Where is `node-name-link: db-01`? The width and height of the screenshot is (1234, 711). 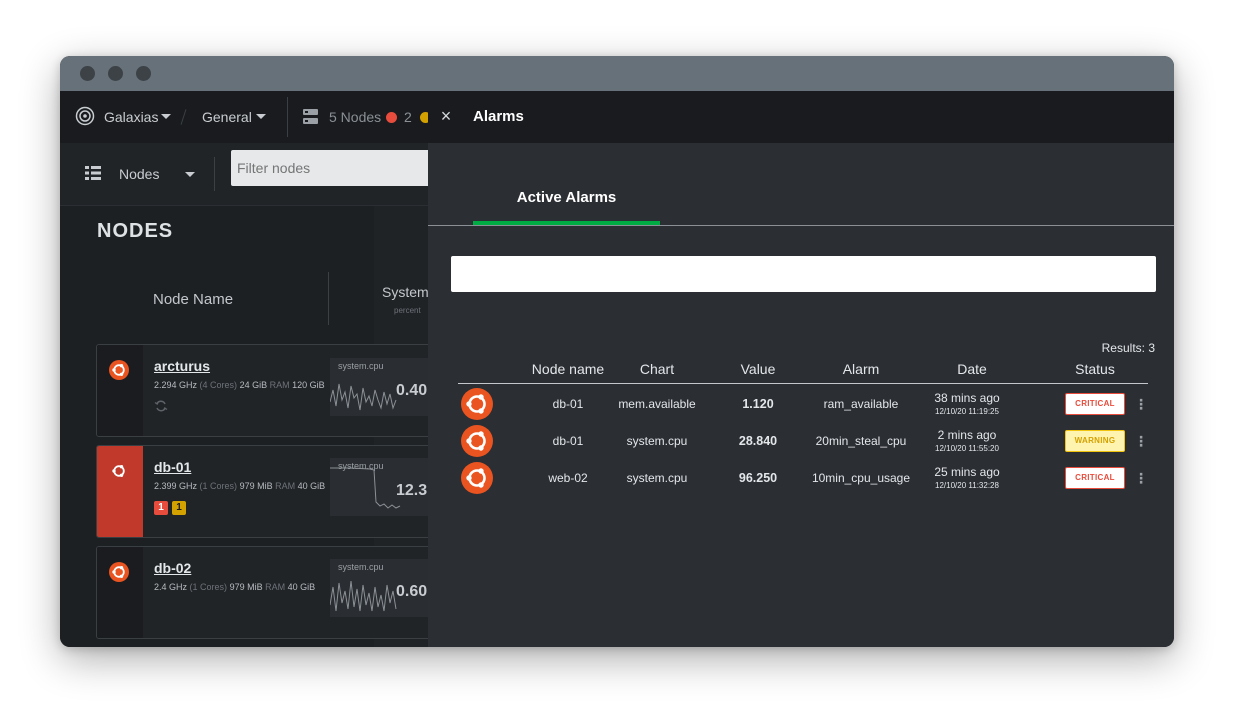 node-name-link: db-01 is located at coordinates (172, 467).